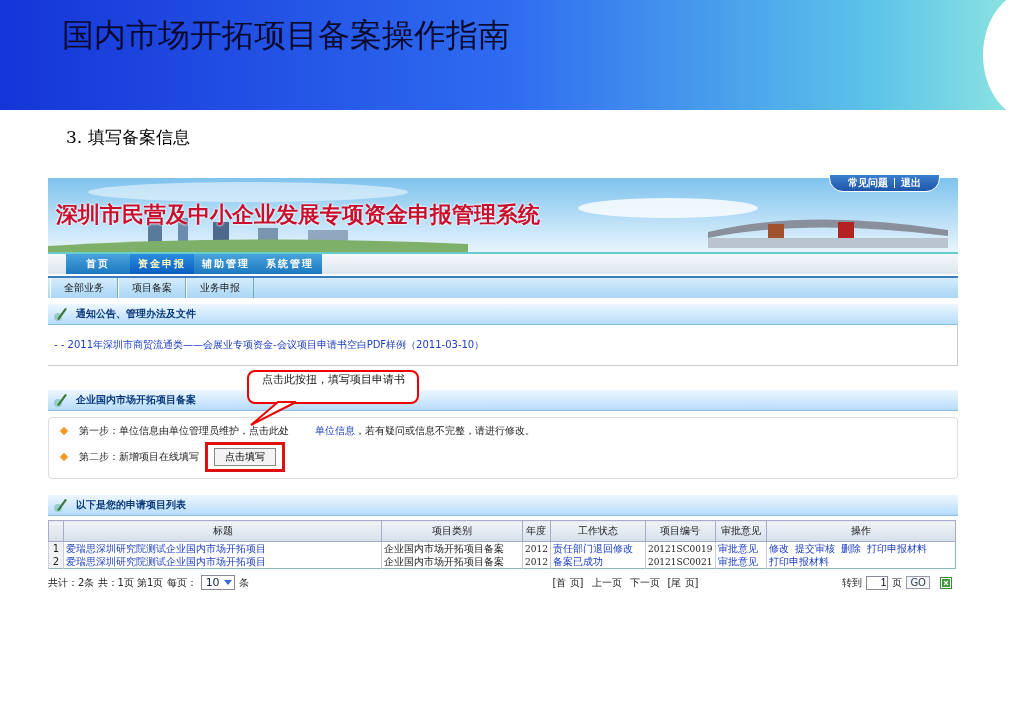 This screenshot has width=1023, height=708. I want to click on step-text: ，若有疑问或信息不完整，请进行修改。, so click(445, 431).